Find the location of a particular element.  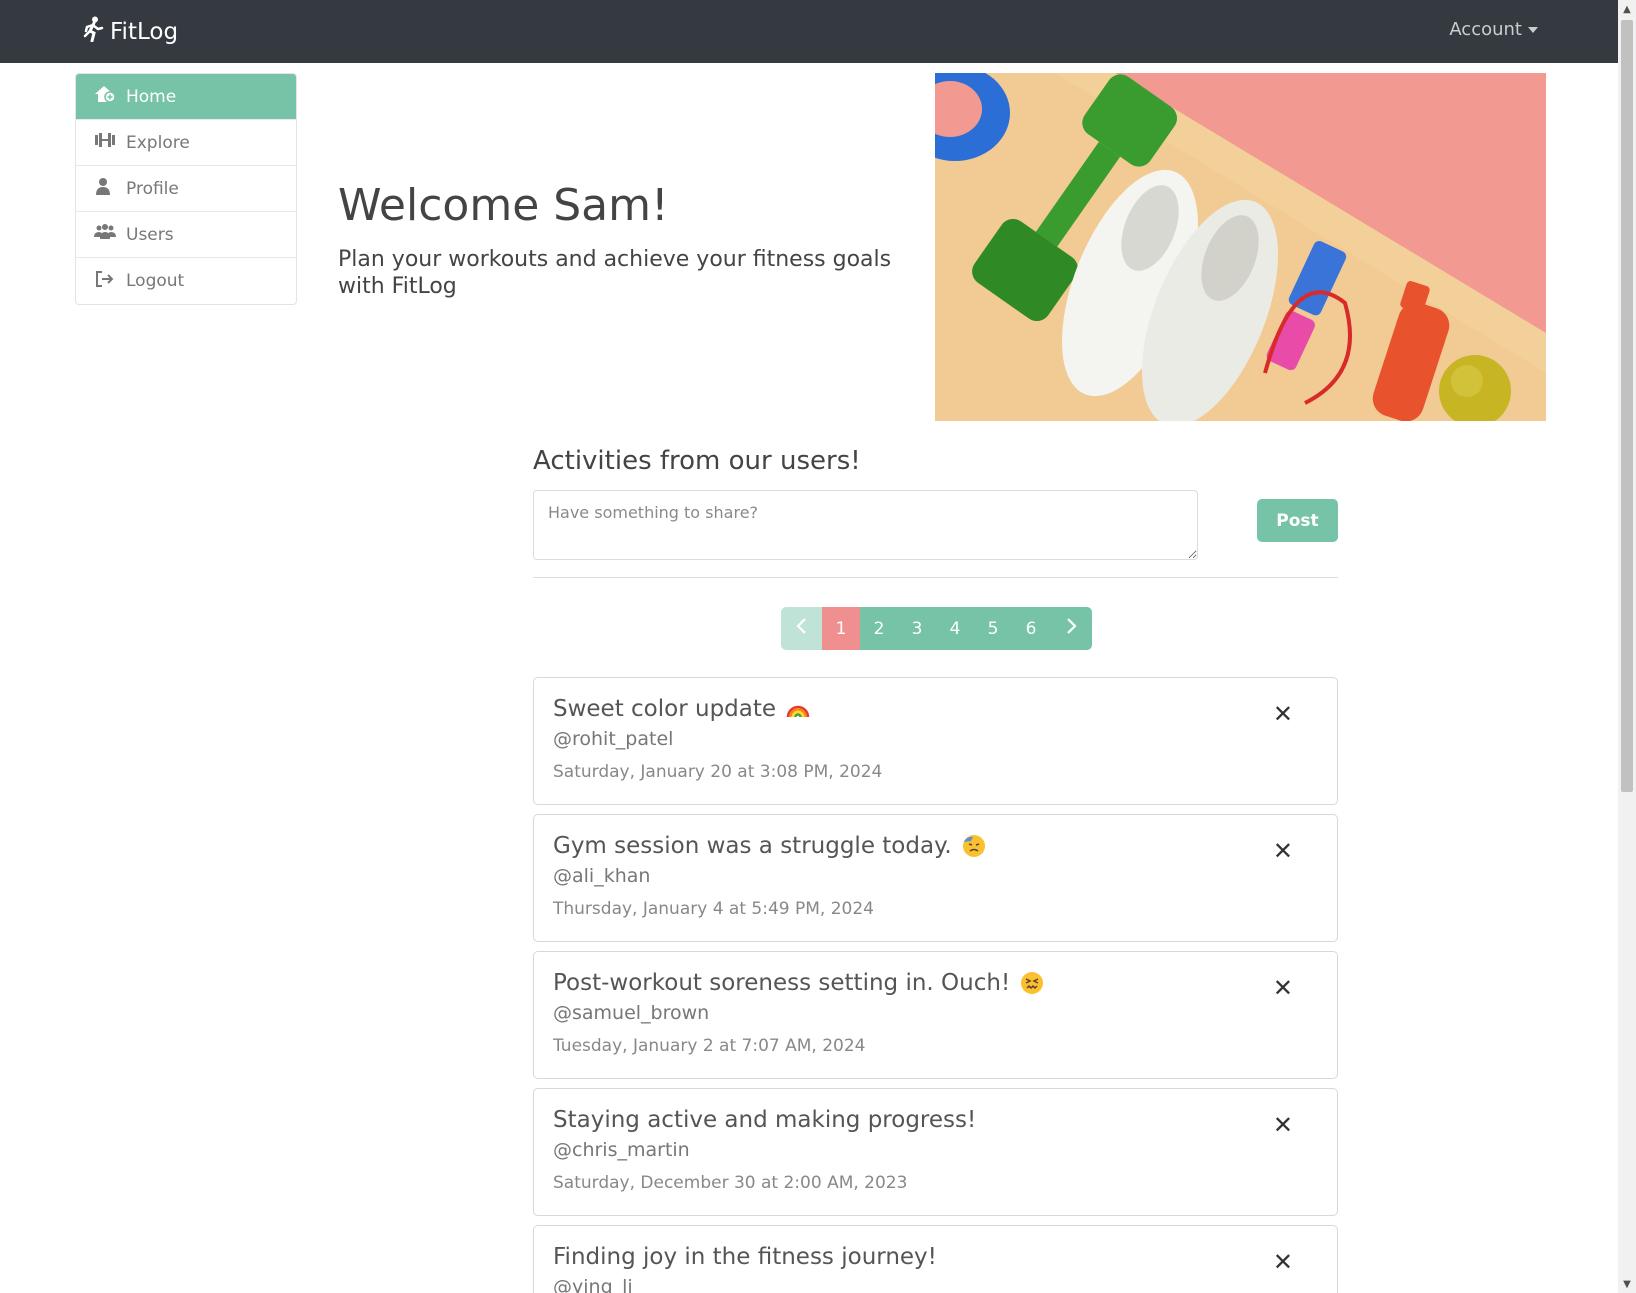

post-username: @ying_li is located at coordinates (593, 1284).